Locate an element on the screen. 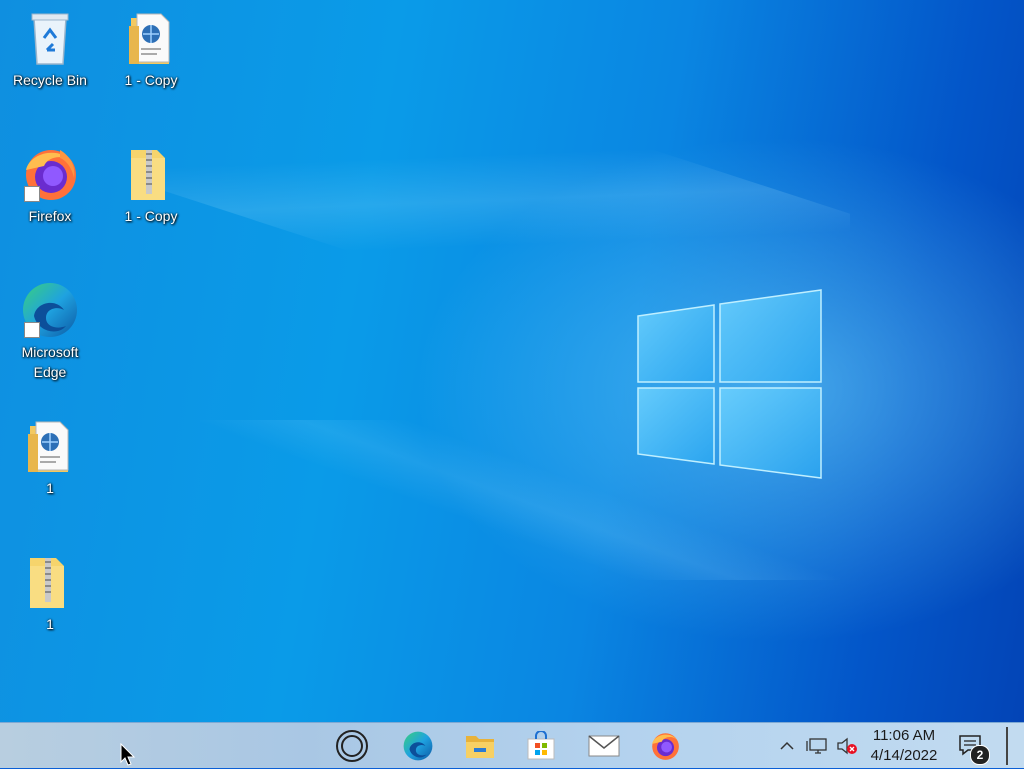 This screenshot has width=1024, height=769. firefox-icon is located at coordinates (665, 746).